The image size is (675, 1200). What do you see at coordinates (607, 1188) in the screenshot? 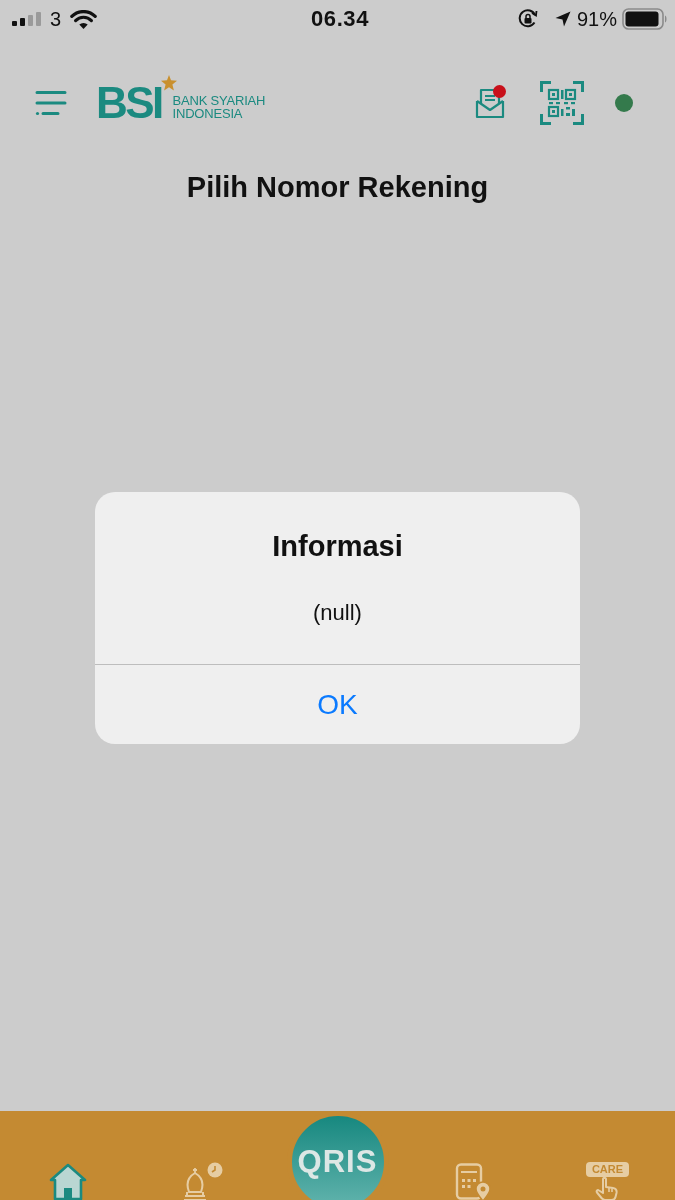
I see `pointing-hand-icon` at bounding box center [607, 1188].